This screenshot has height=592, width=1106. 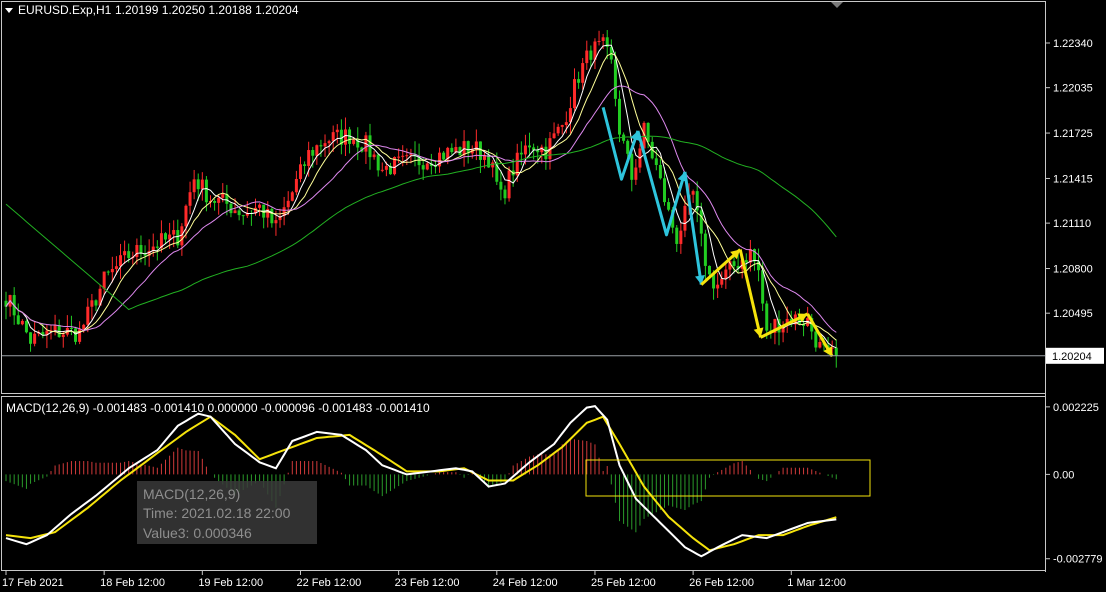 What do you see at coordinates (1074, 484) in the screenshot?
I see `macd-axis: 0.002225 0.00 -0.002779` at bounding box center [1074, 484].